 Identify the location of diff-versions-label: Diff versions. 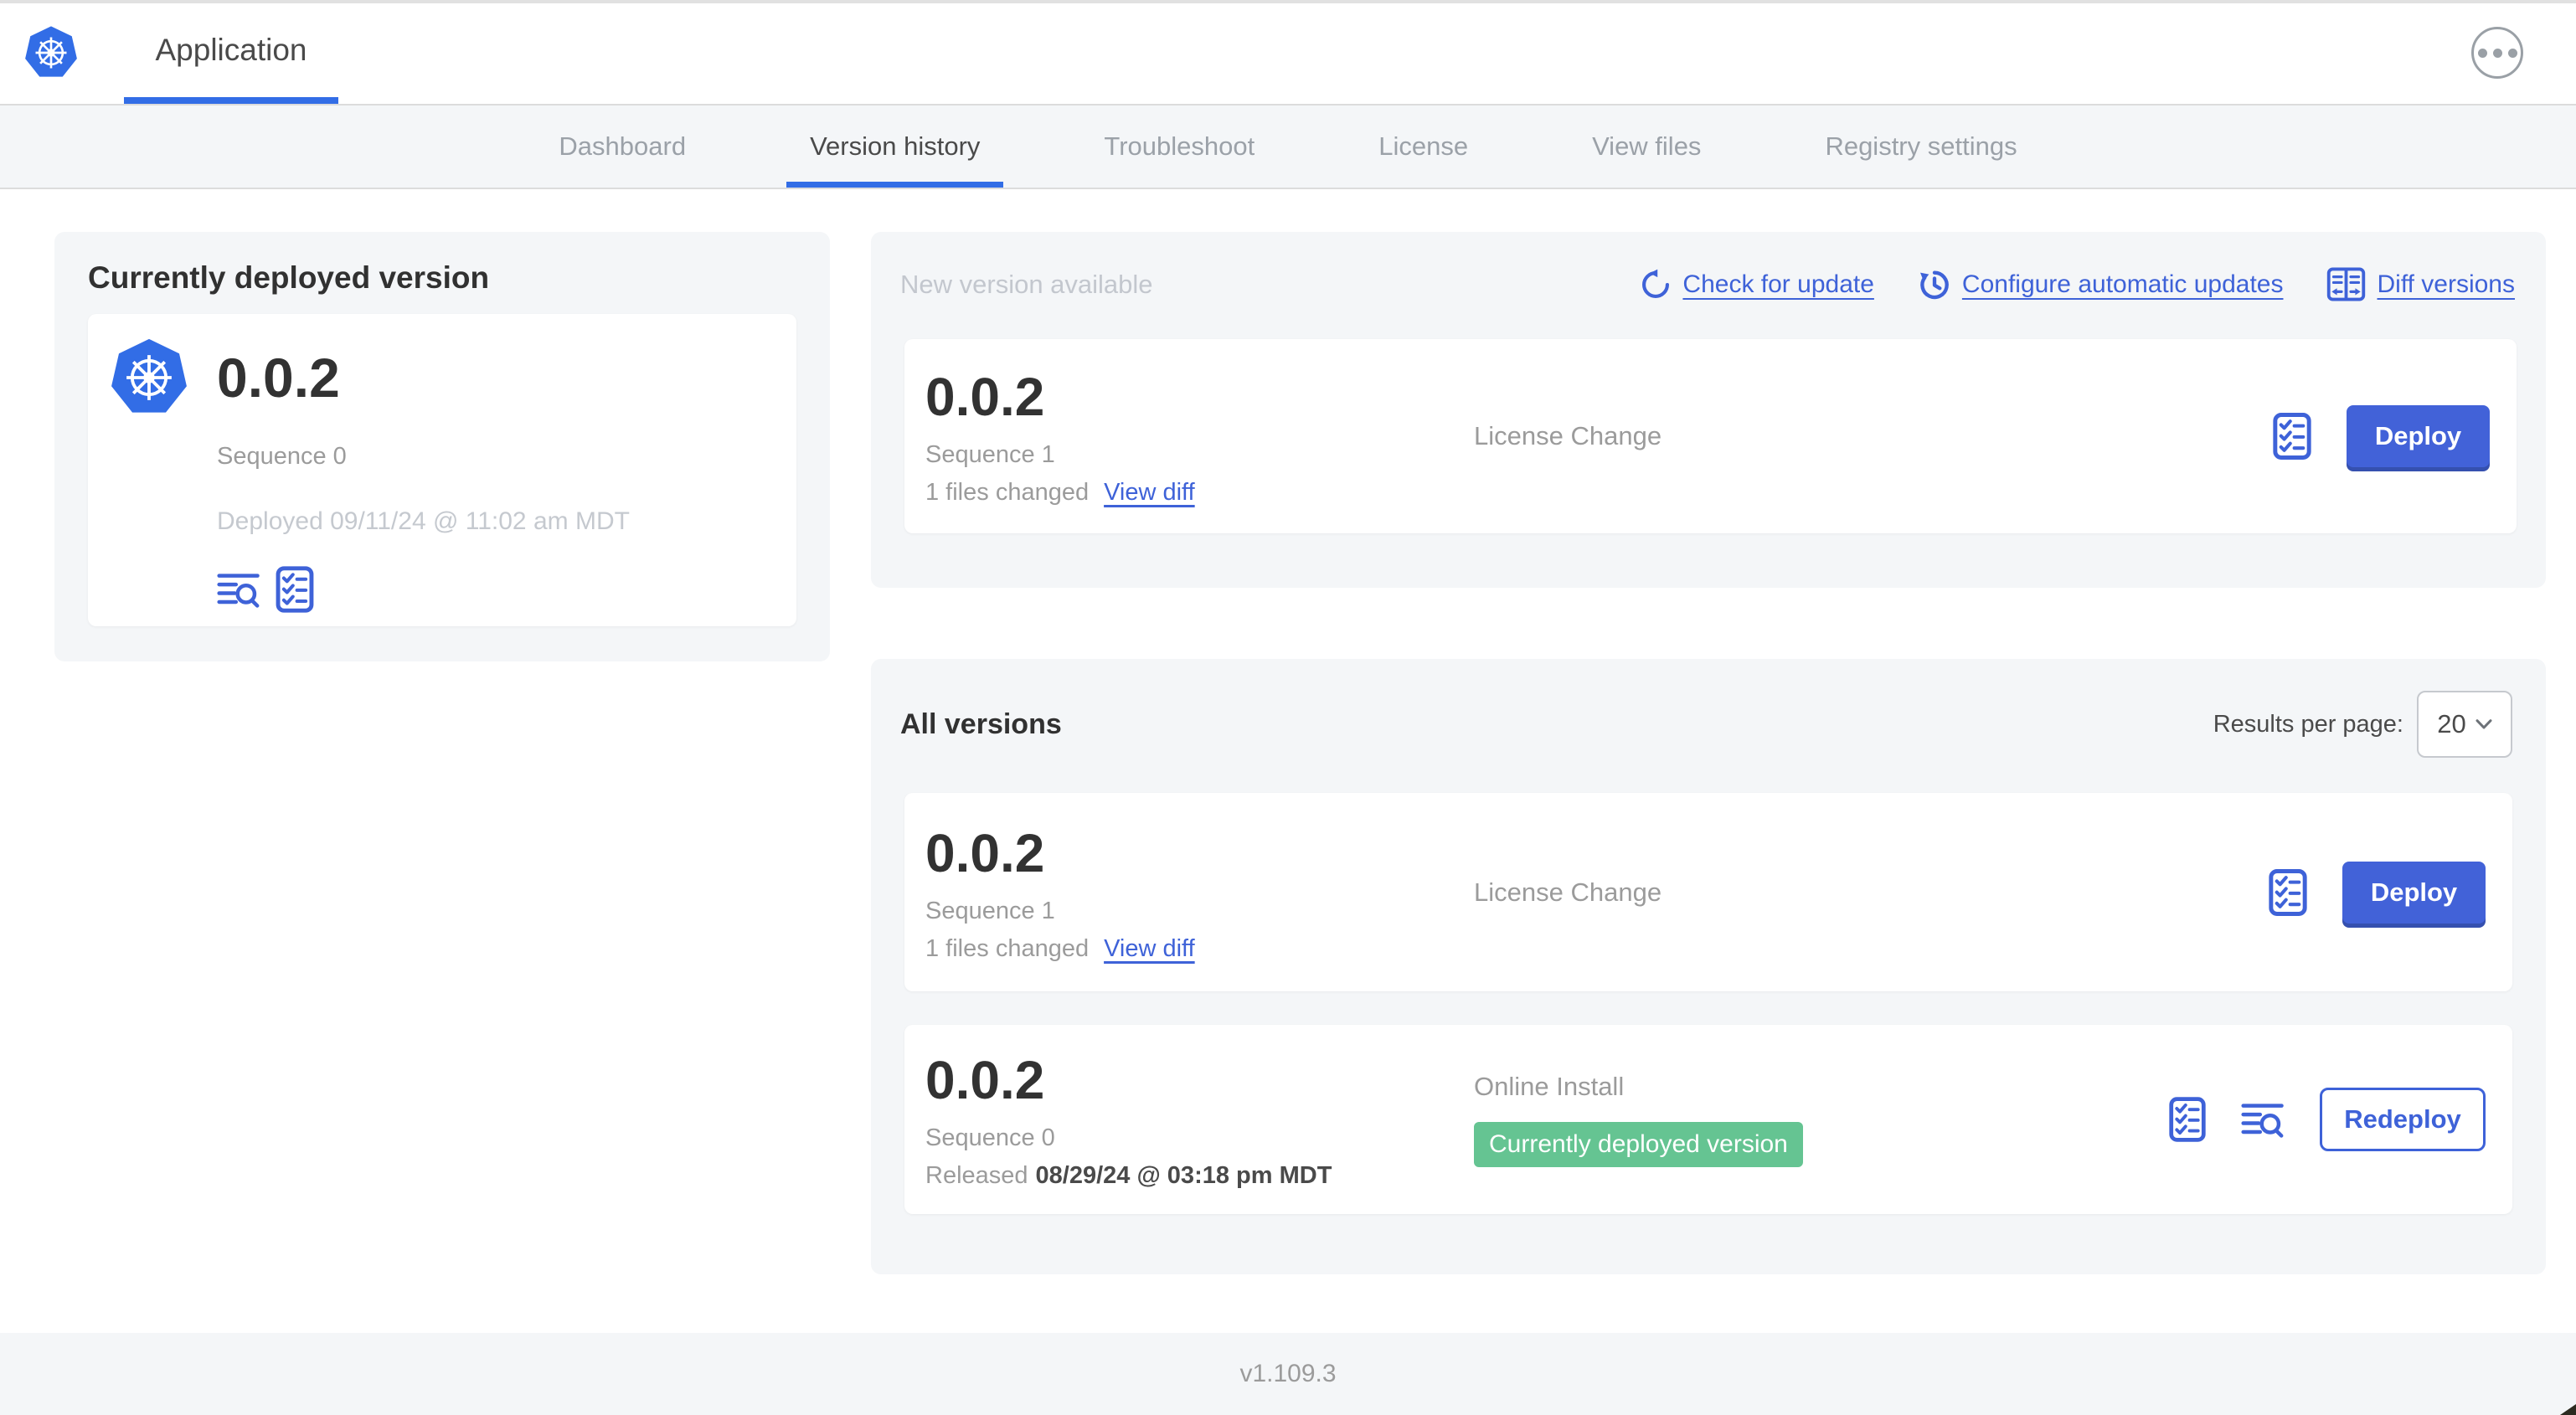
(2446, 284).